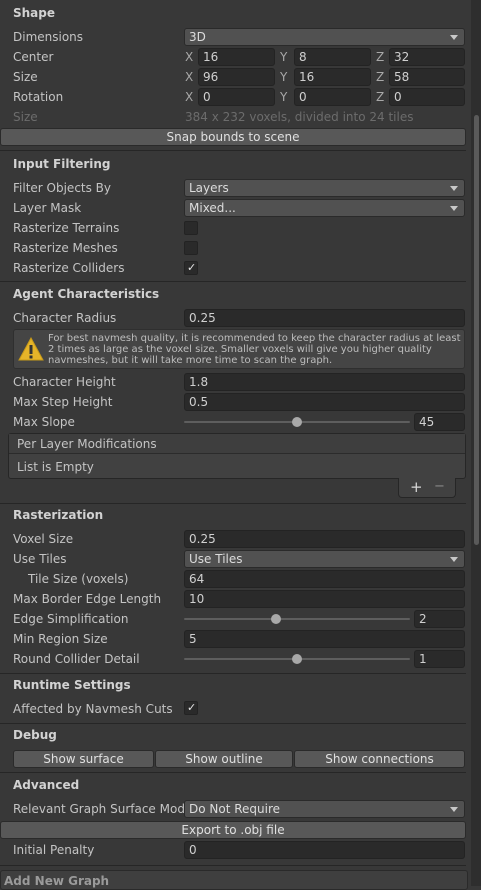 The width and height of the screenshot is (481, 890). What do you see at coordinates (216, 559) in the screenshot?
I see `use-tiles-value: Use Tiles` at bounding box center [216, 559].